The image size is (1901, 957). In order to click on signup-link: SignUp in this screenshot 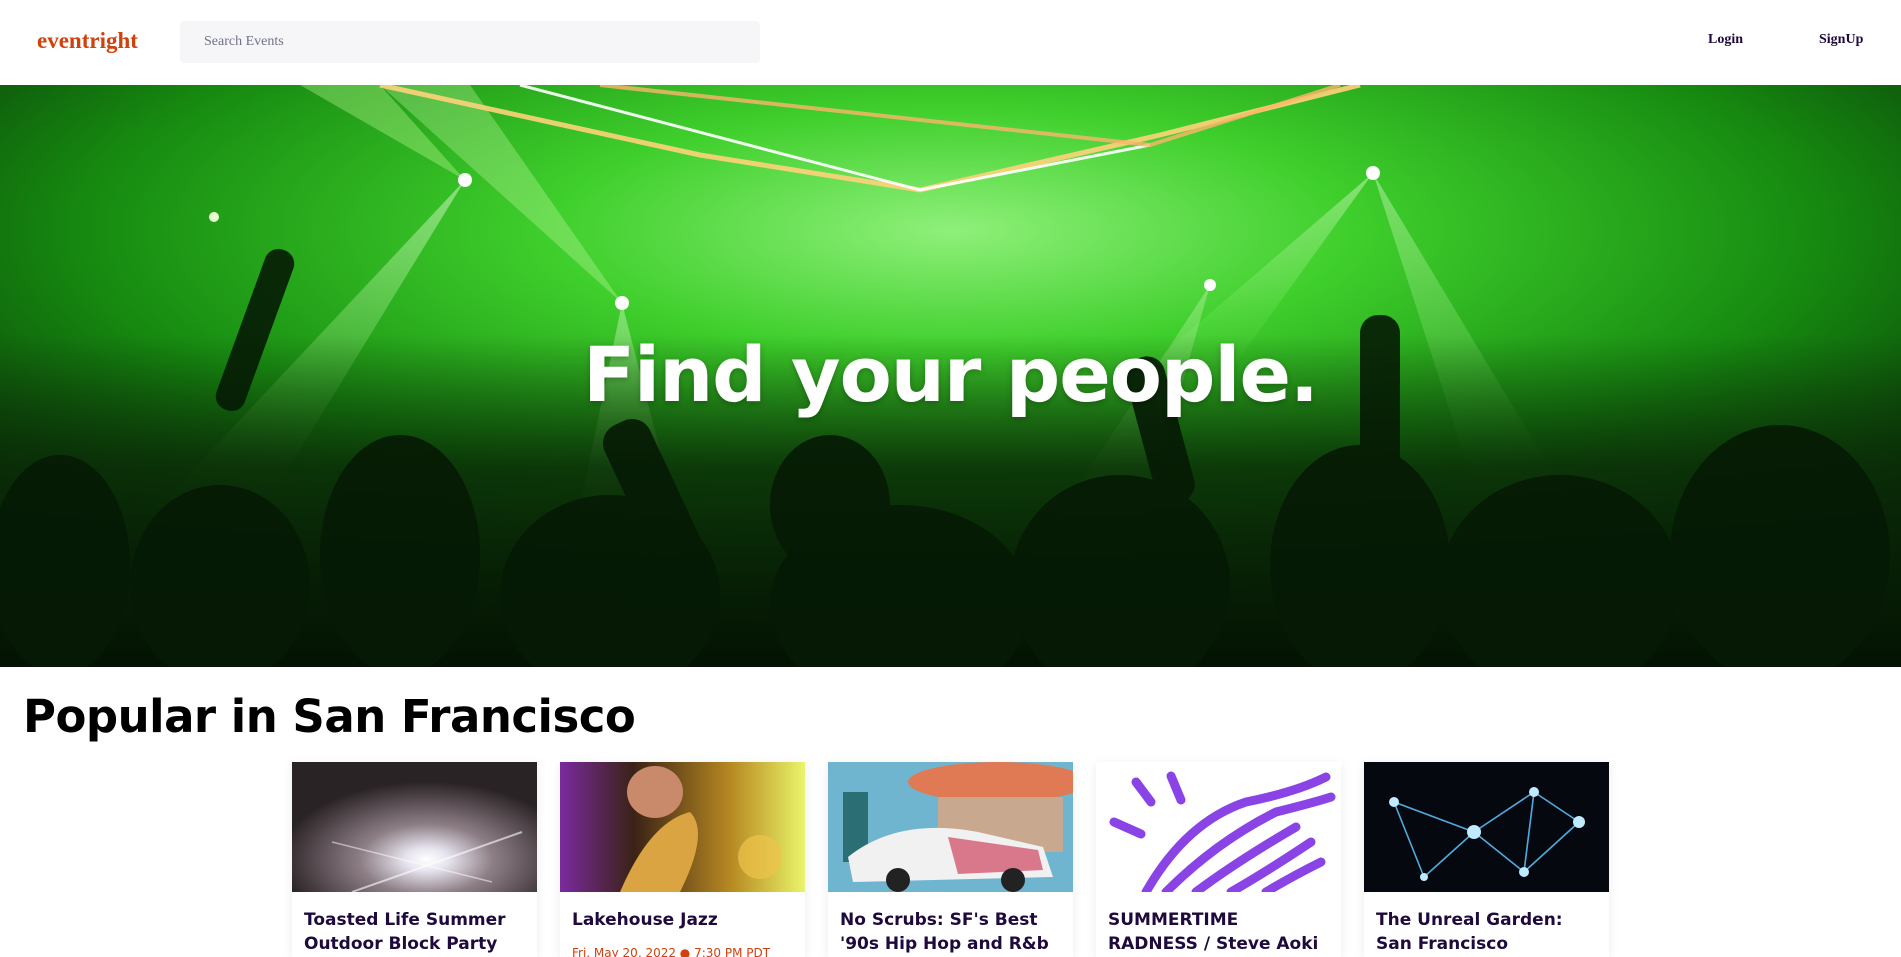, I will do `click(1841, 40)`.